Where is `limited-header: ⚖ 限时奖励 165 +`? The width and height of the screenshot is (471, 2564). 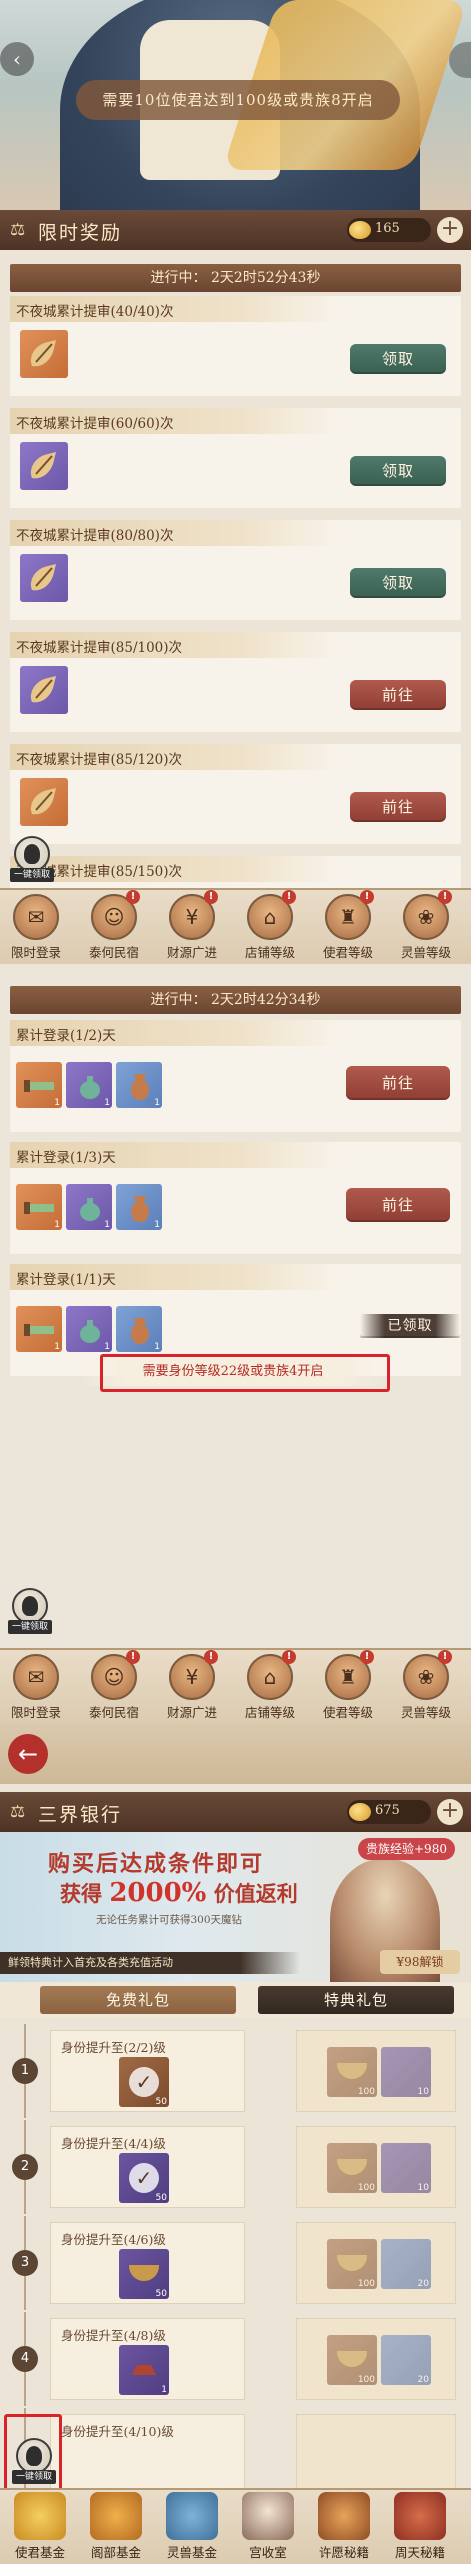
limited-header: ⚖ 限时奖励 165 + is located at coordinates (235, 230).